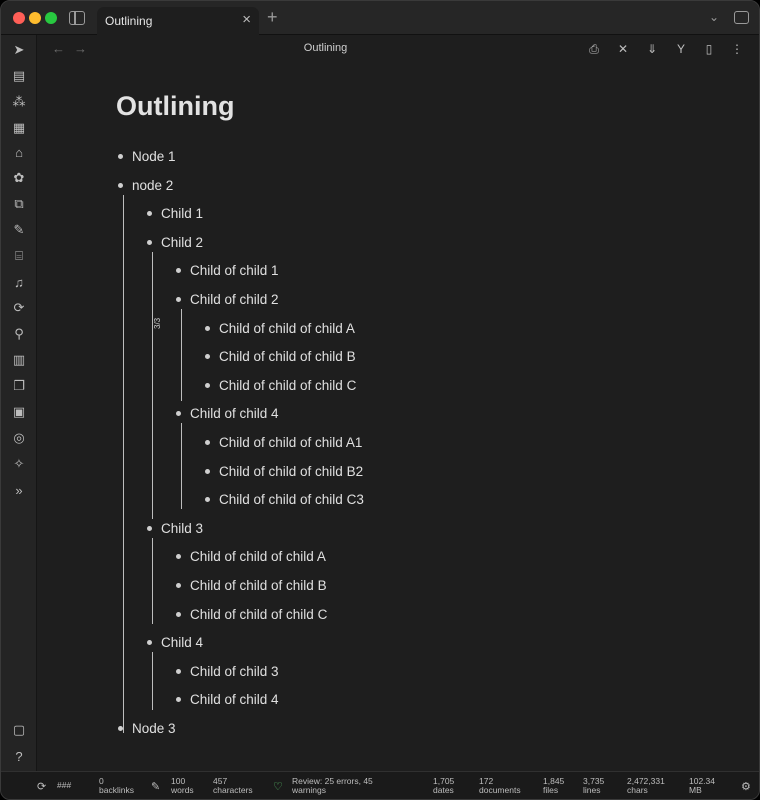 This screenshot has height=800, width=760. I want to click on outline-item: Child of child 2, so click(227, 299).